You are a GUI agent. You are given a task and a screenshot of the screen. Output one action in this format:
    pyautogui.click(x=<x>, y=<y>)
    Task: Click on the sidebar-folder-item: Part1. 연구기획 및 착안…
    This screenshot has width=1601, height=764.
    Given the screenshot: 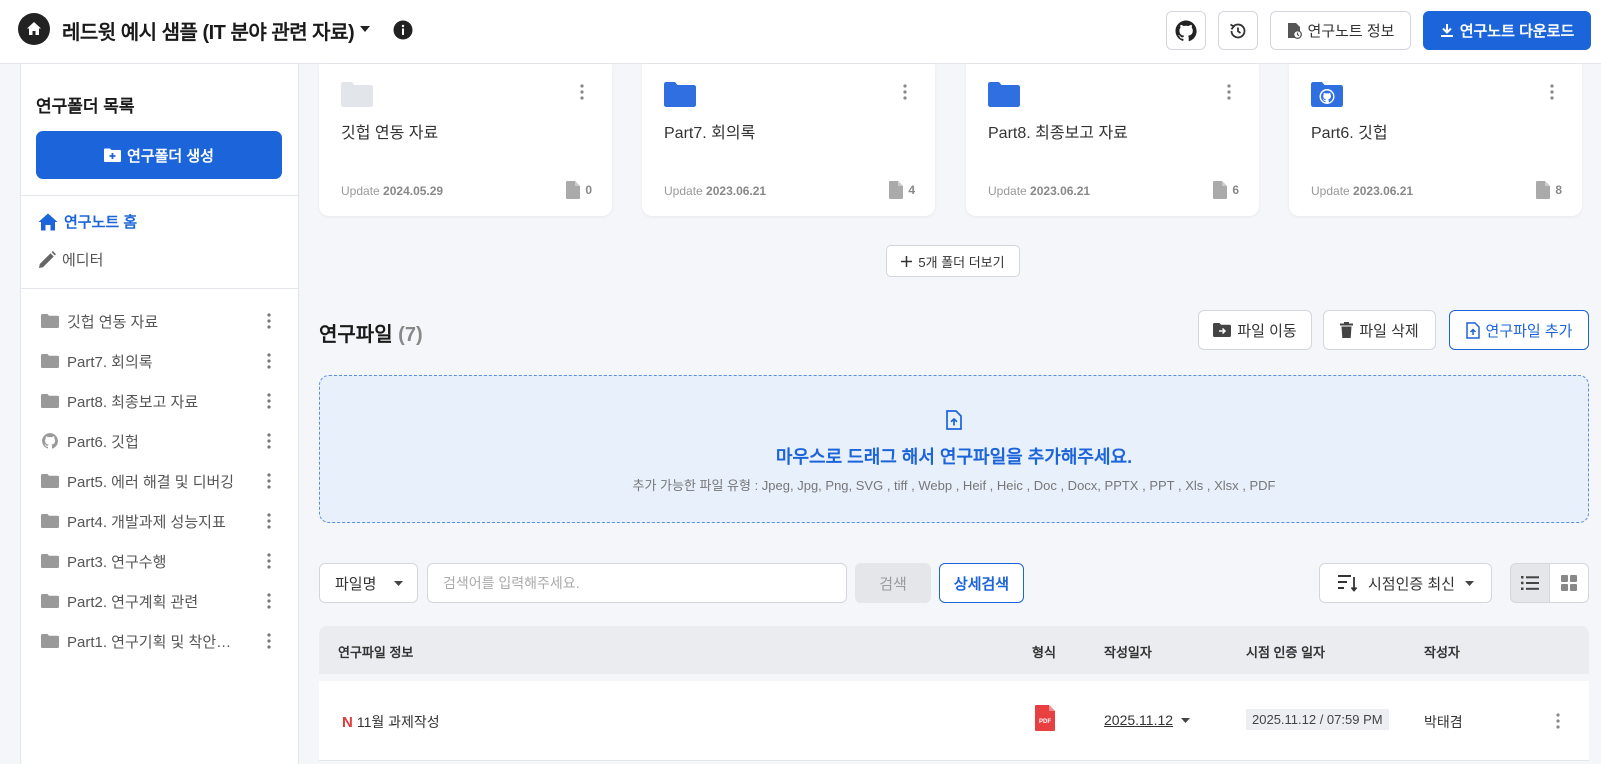 What is the action you would take?
    pyautogui.click(x=159, y=641)
    